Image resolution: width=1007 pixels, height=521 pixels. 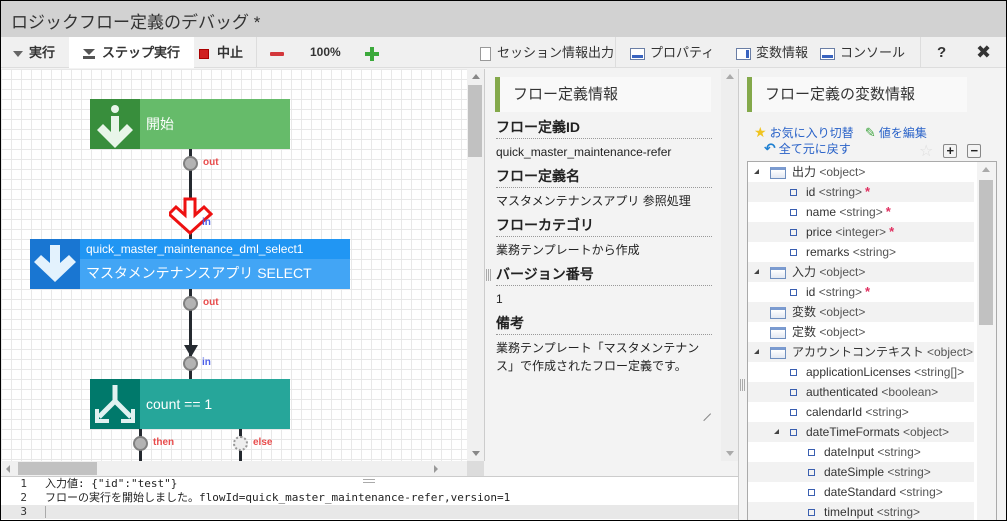 I want to click on field-version: バージョン番号 1, so click(x=604, y=288).